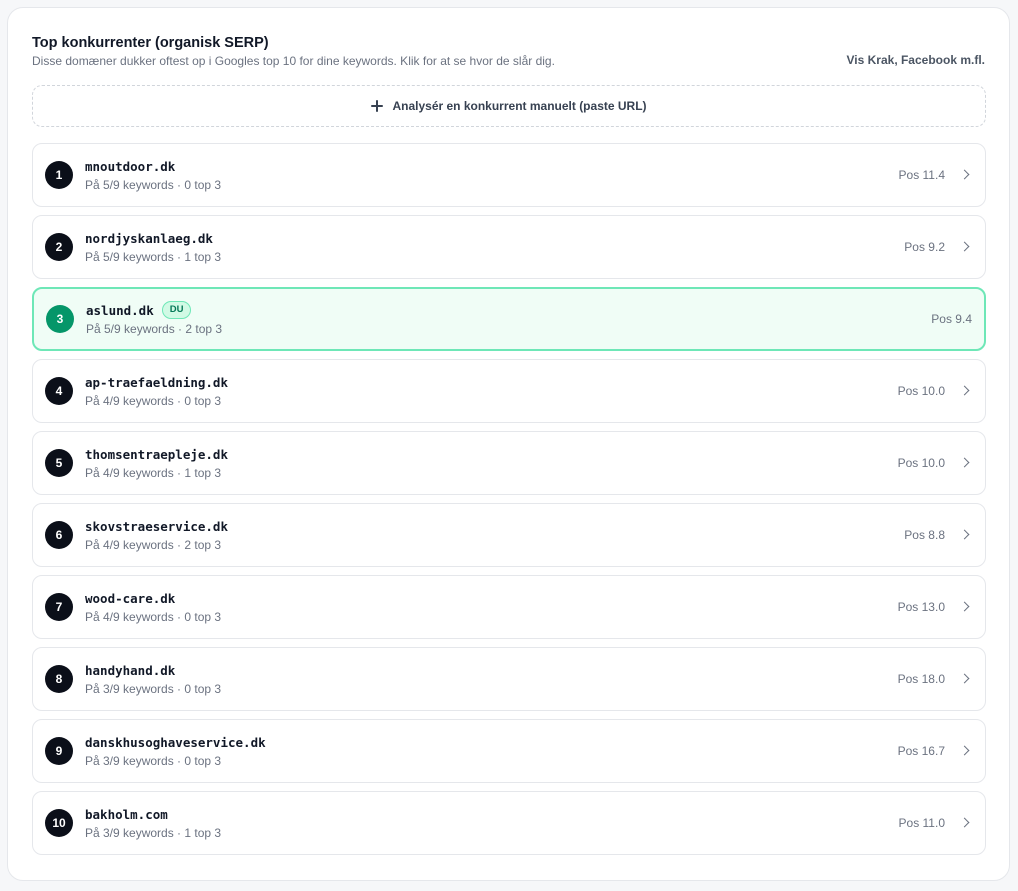 This screenshot has height=891, width=1018. What do you see at coordinates (59, 463) in the screenshot?
I see `rank-badge: 5` at bounding box center [59, 463].